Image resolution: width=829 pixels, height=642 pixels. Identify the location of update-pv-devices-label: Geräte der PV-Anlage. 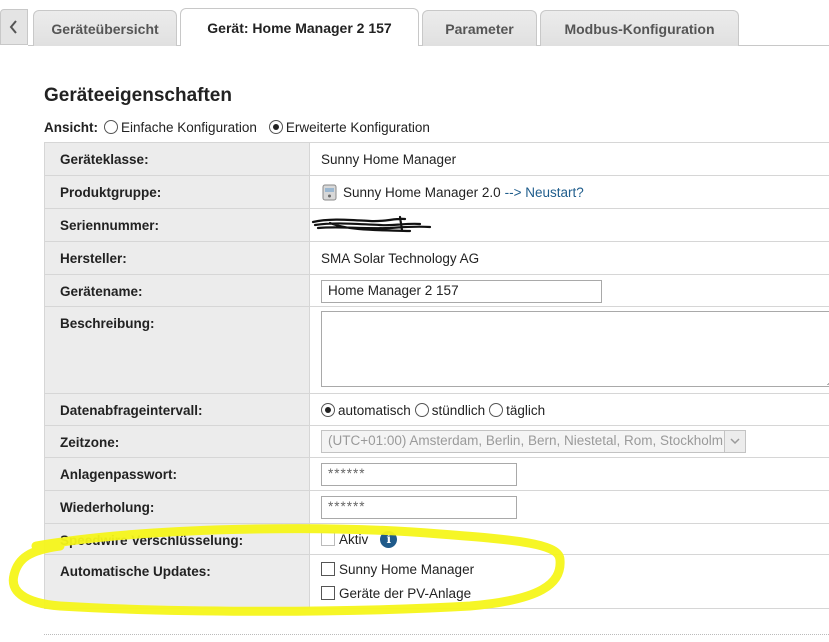
(405, 593).